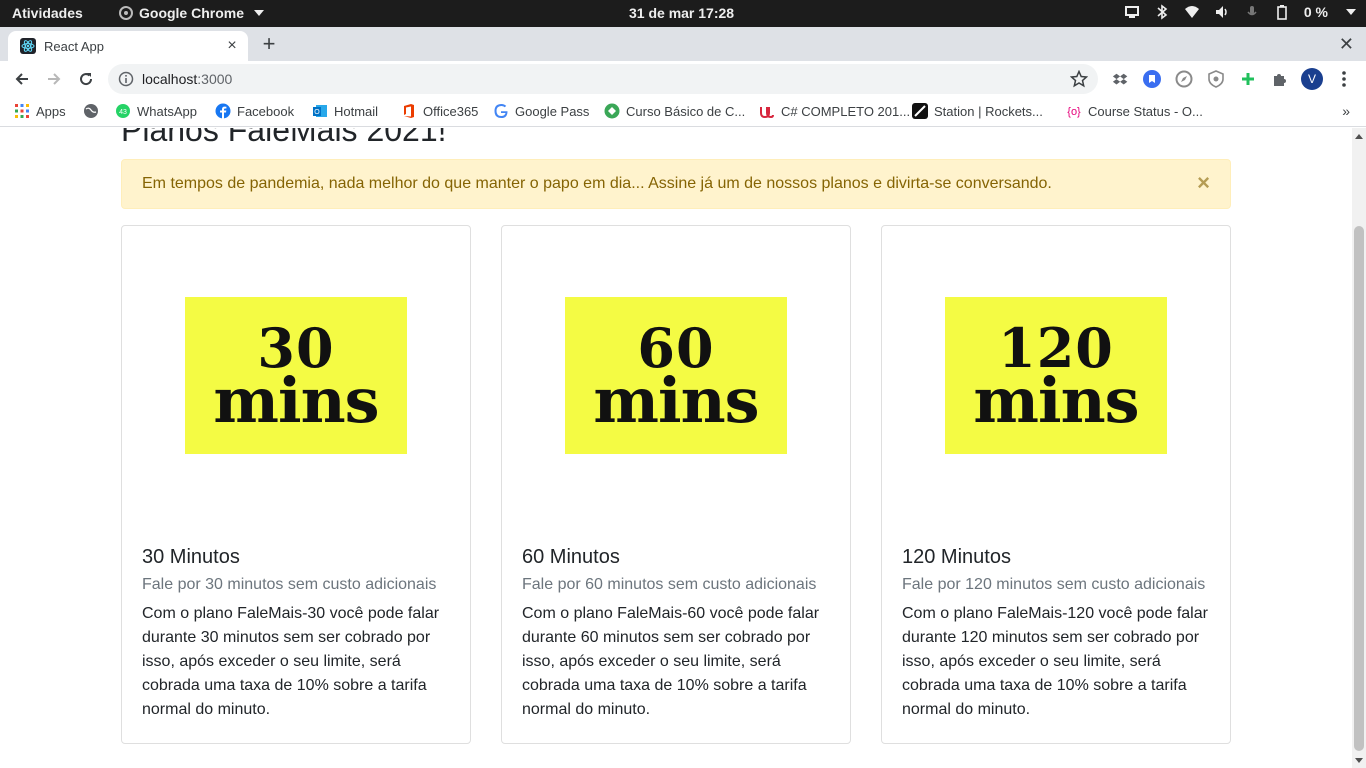 The height and width of the screenshot is (768, 1366). What do you see at coordinates (767, 113) in the screenshot?
I see `udemy-icon` at bounding box center [767, 113].